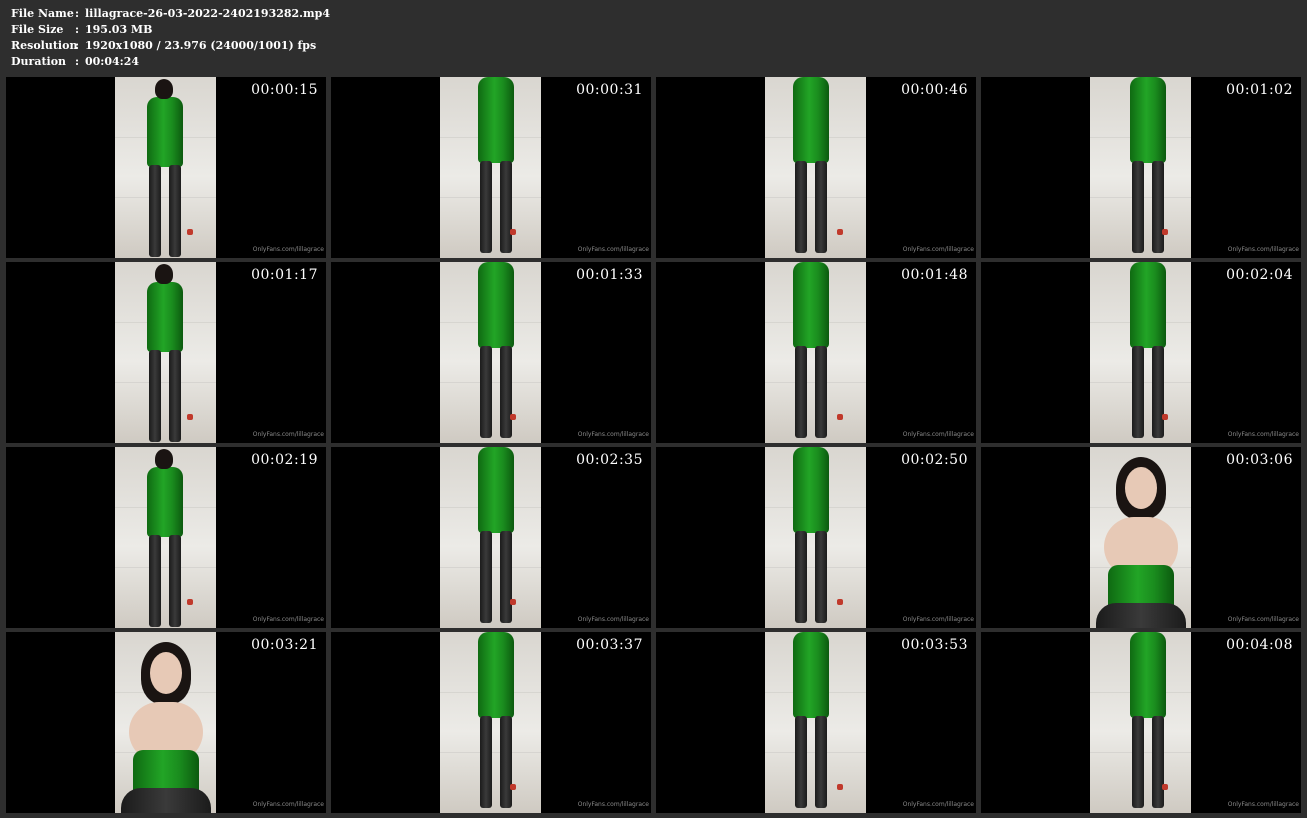 This screenshot has width=1307, height=818. I want to click on thumbnail: 00:02:04 OnlyFans.com/lillagrace, so click(1141, 352).